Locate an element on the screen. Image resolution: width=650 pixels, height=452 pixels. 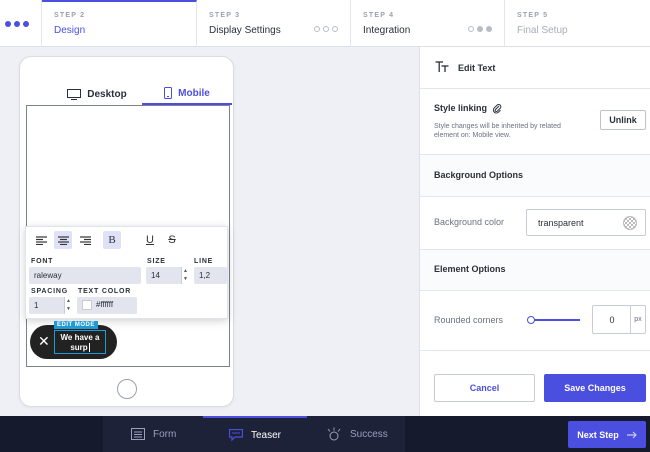
format-buttons-row: B U S is located at coordinates (108, 240).